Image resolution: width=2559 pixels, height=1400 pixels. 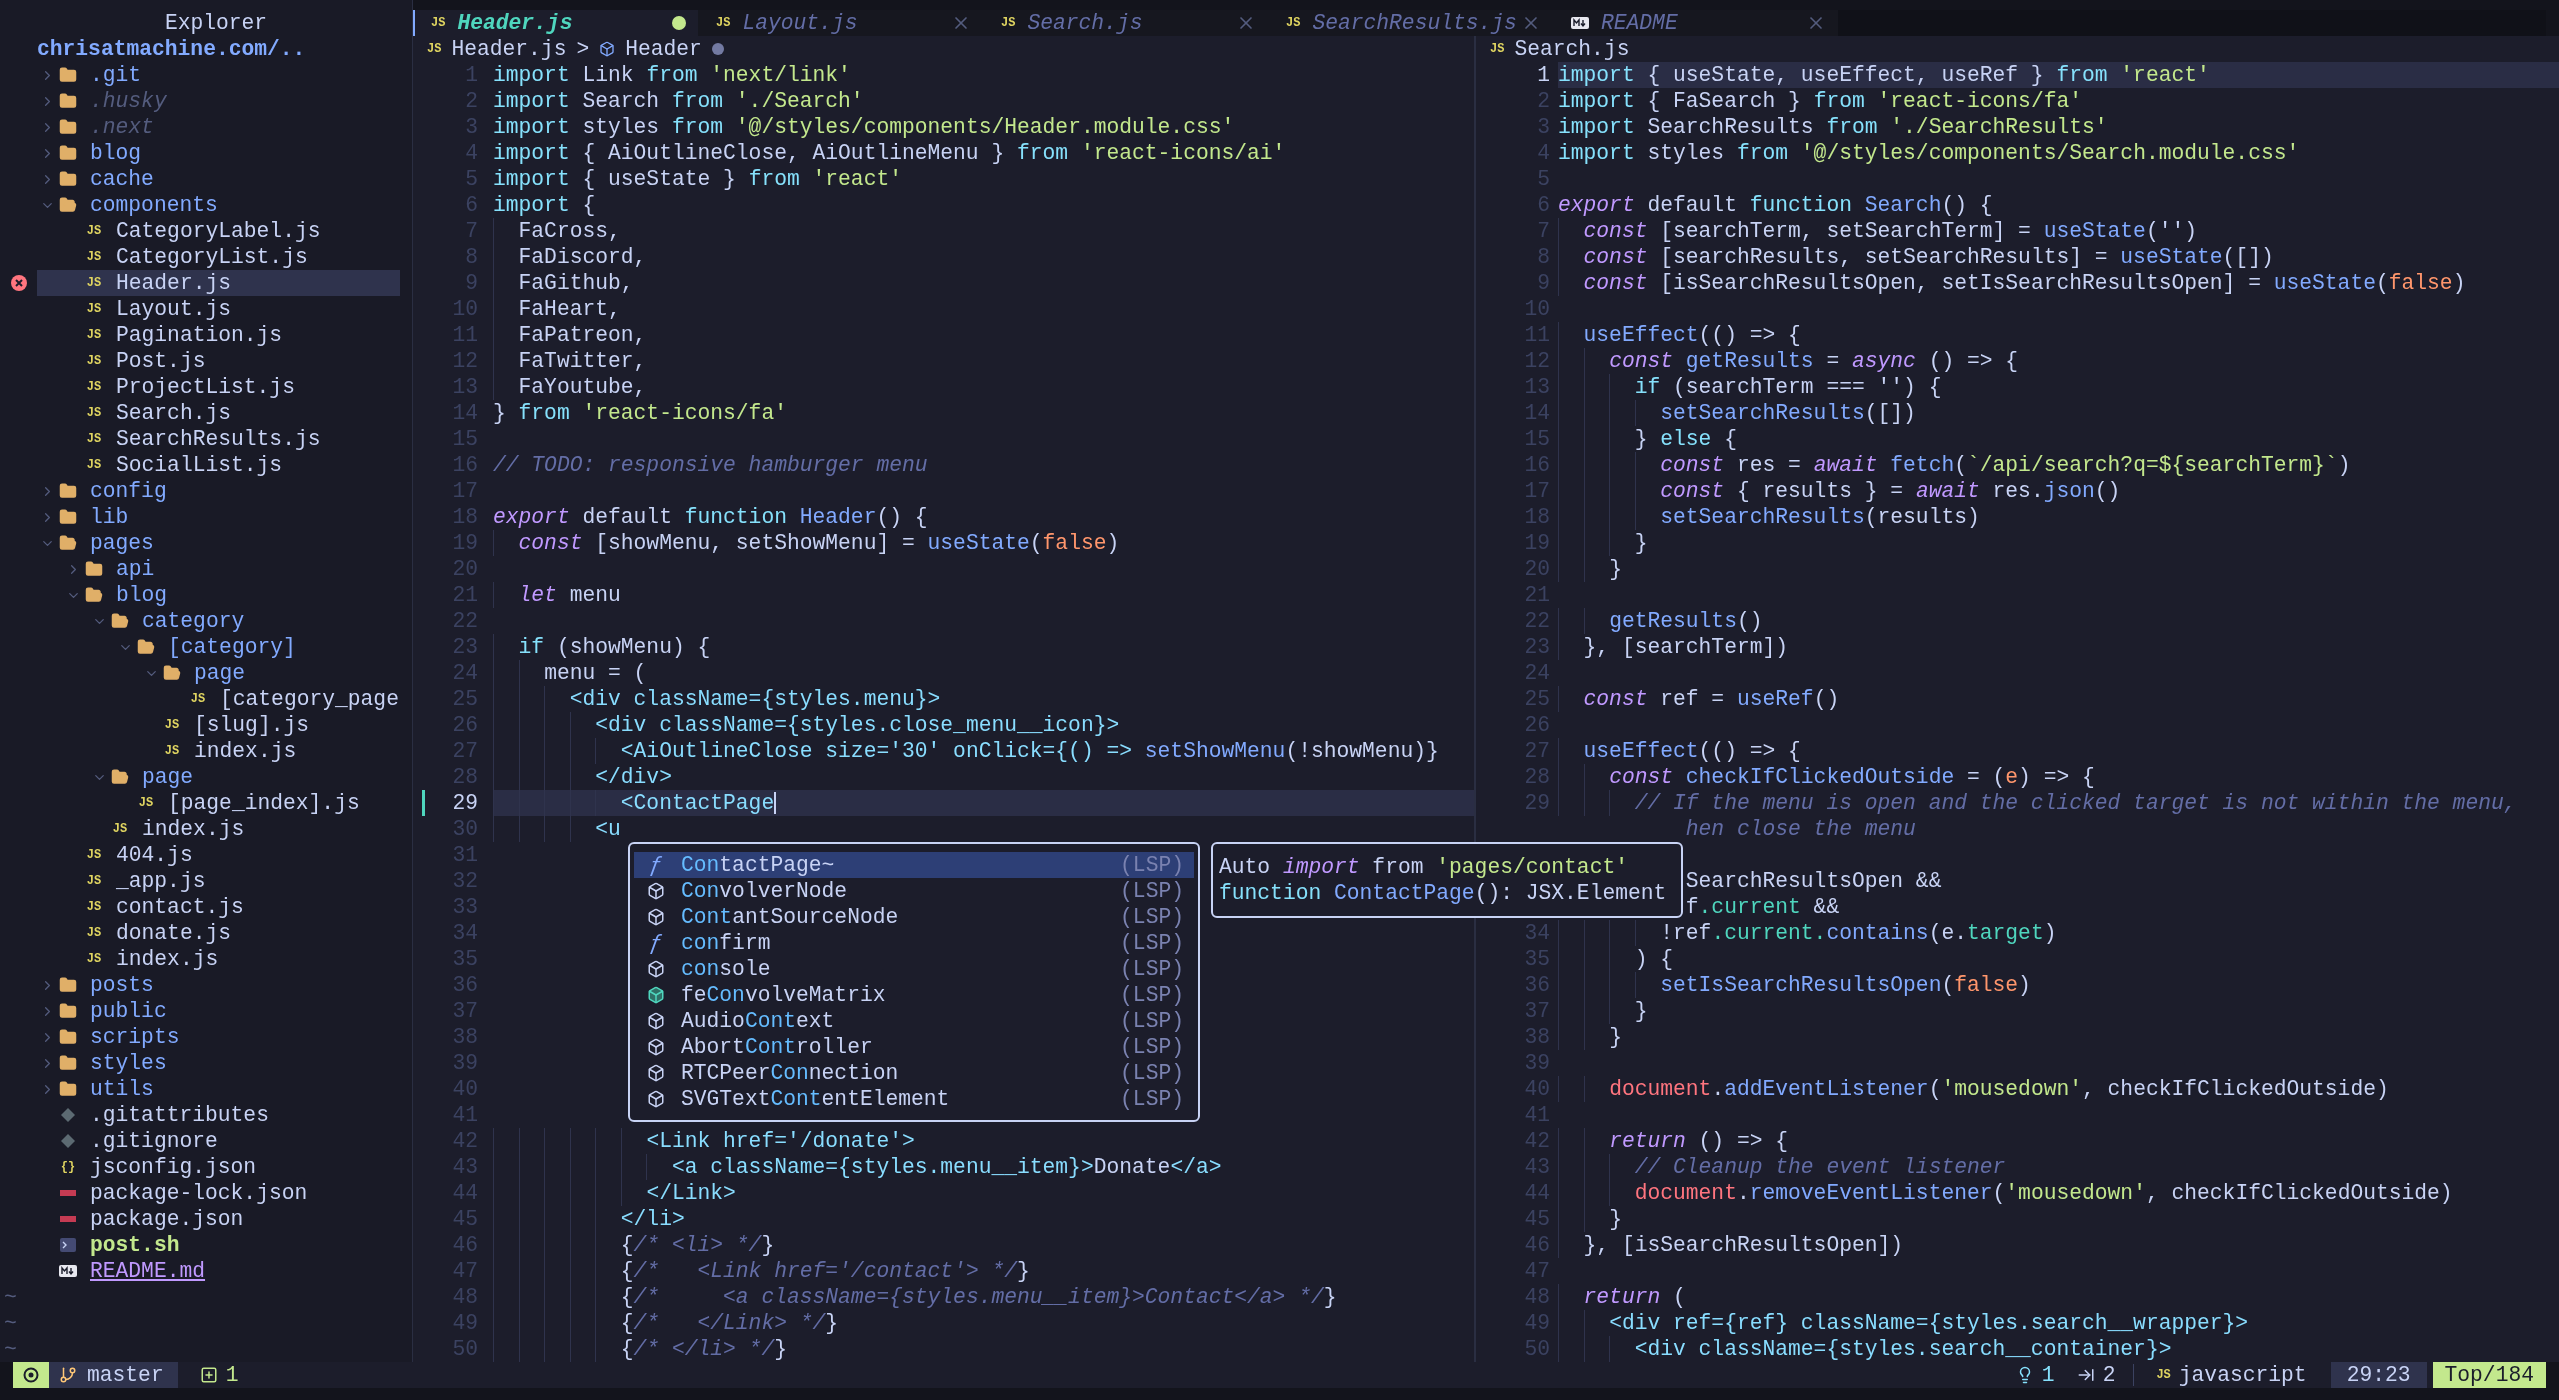 What do you see at coordinates (218, 1063) in the screenshot?
I see `tree-item: styles` at bounding box center [218, 1063].